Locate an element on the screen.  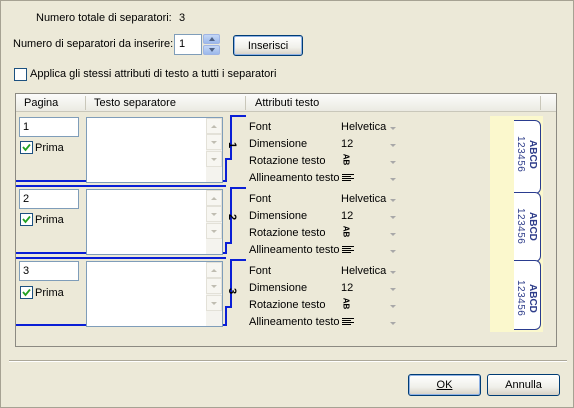
tab-number: 2 is located at coordinates (232, 217).